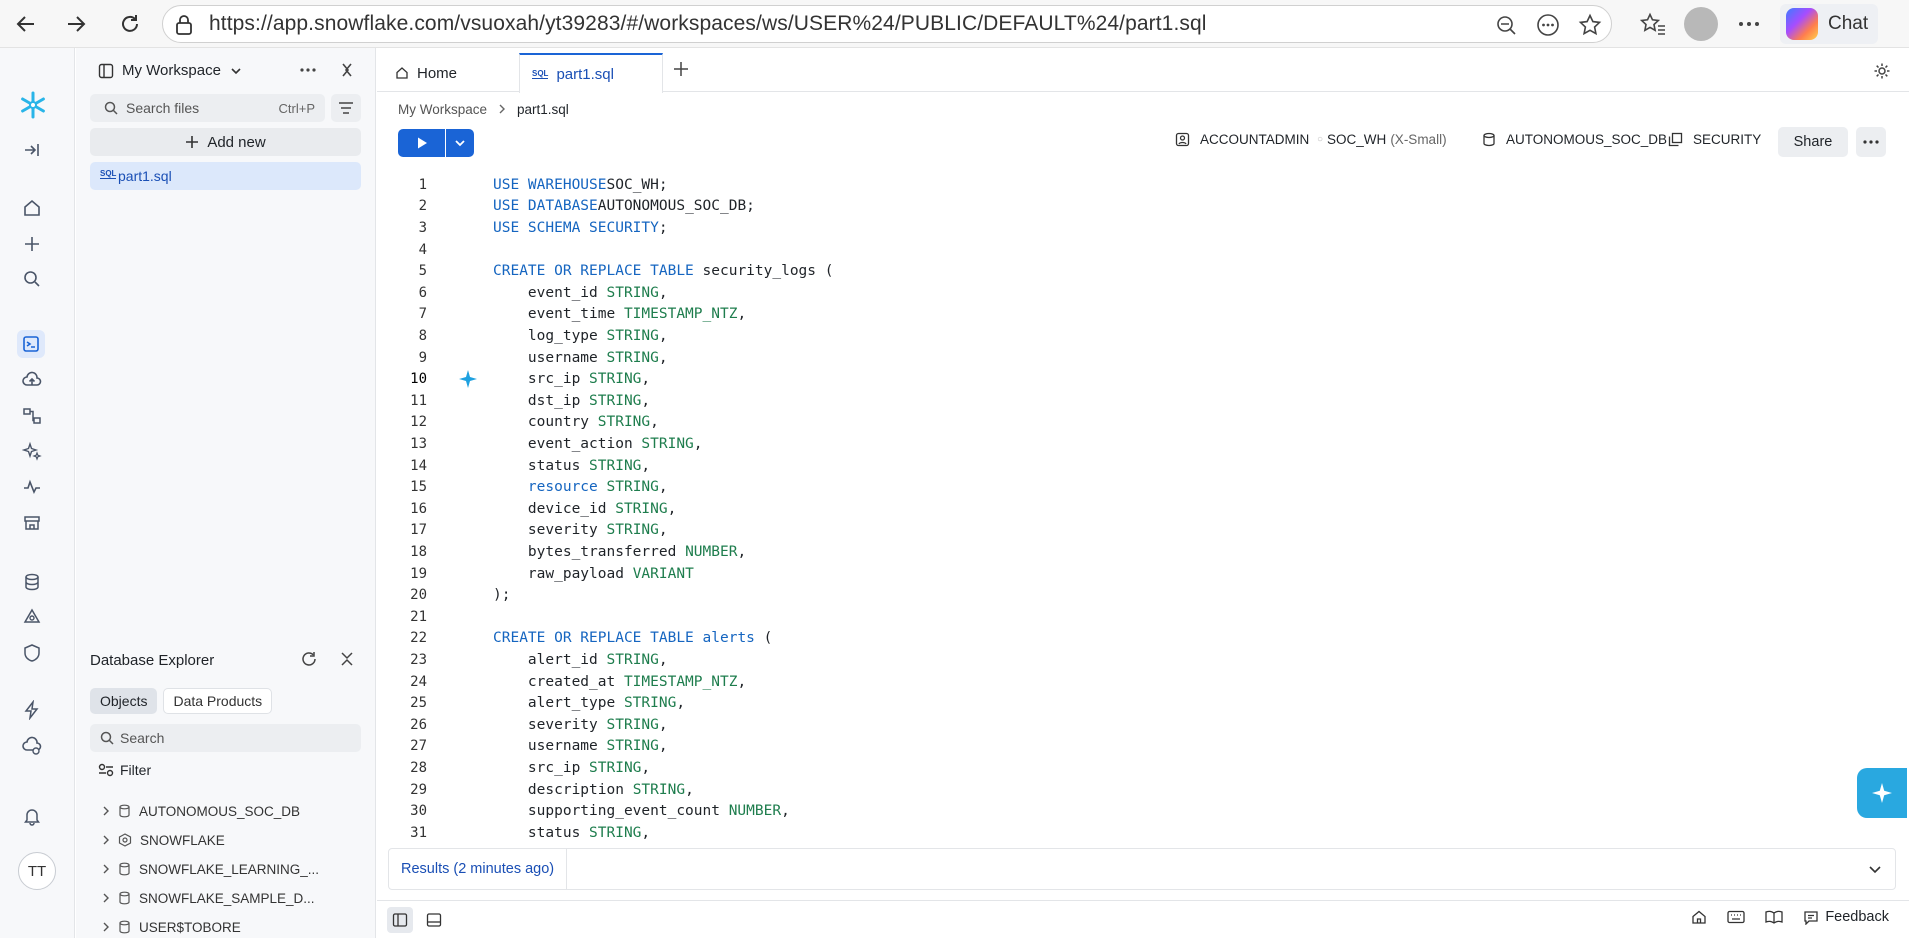  What do you see at coordinates (1882, 793) in the screenshot?
I see `copilot-assistant-button` at bounding box center [1882, 793].